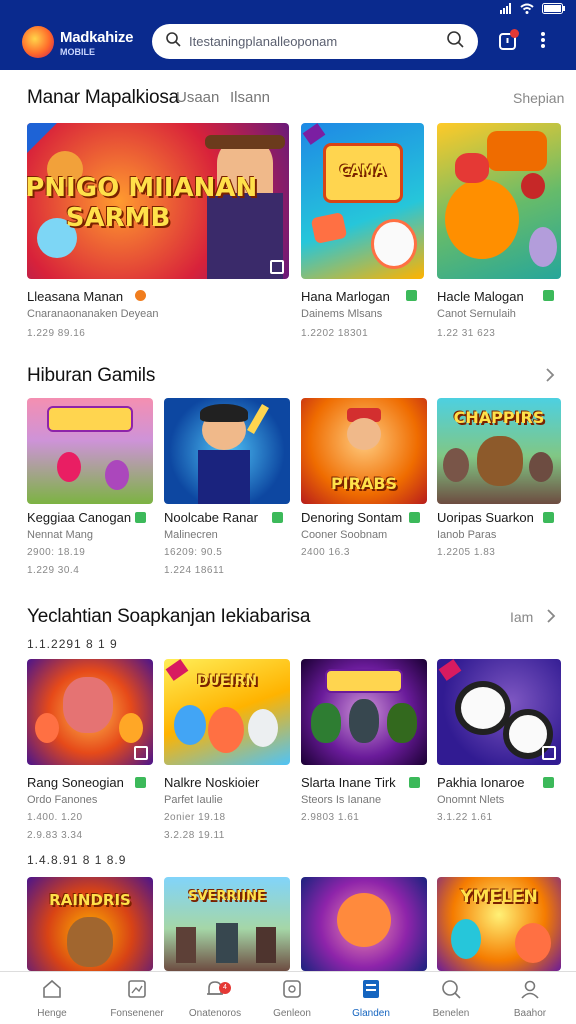 The width and height of the screenshot is (576, 1024). Describe the element at coordinates (52, 988) in the screenshot. I see `home-icon` at that location.